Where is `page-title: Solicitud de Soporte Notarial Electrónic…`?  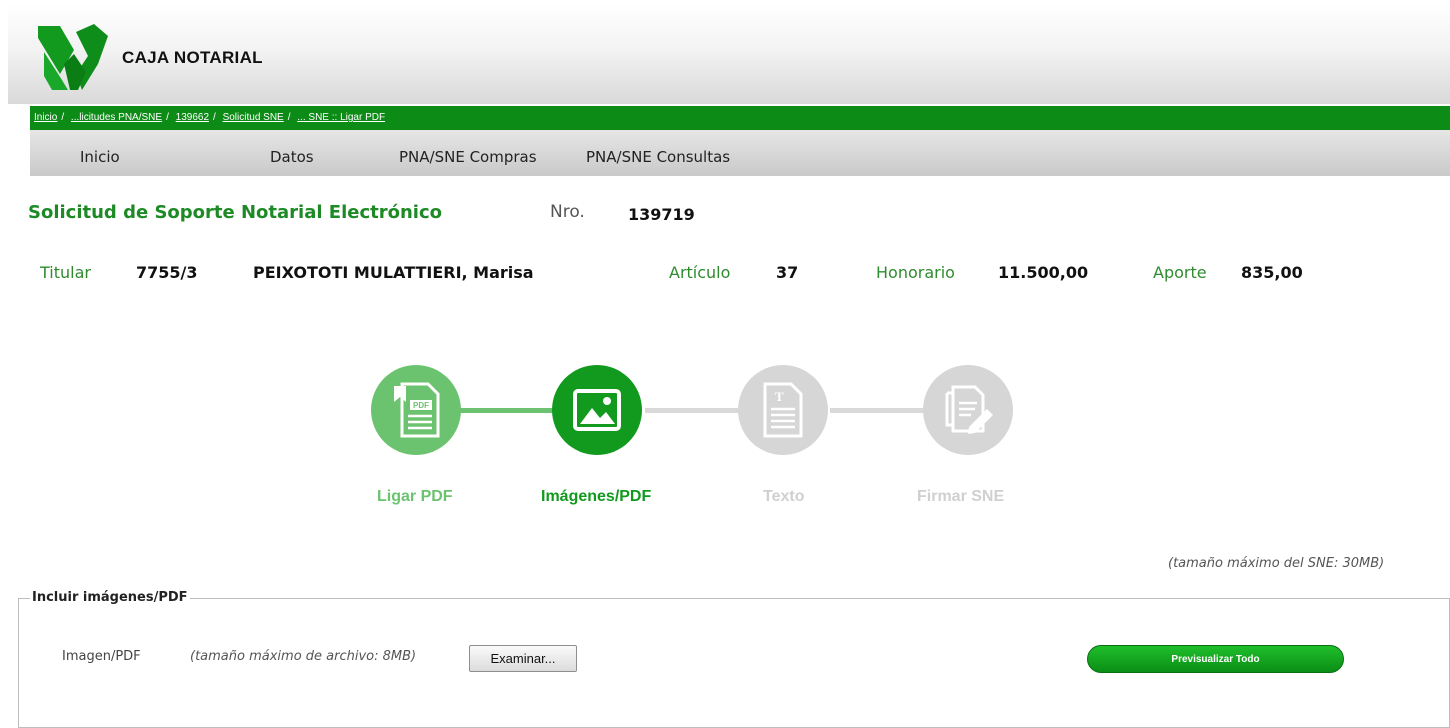
page-title: Solicitud de Soporte Notarial Electrónic… is located at coordinates (235, 212).